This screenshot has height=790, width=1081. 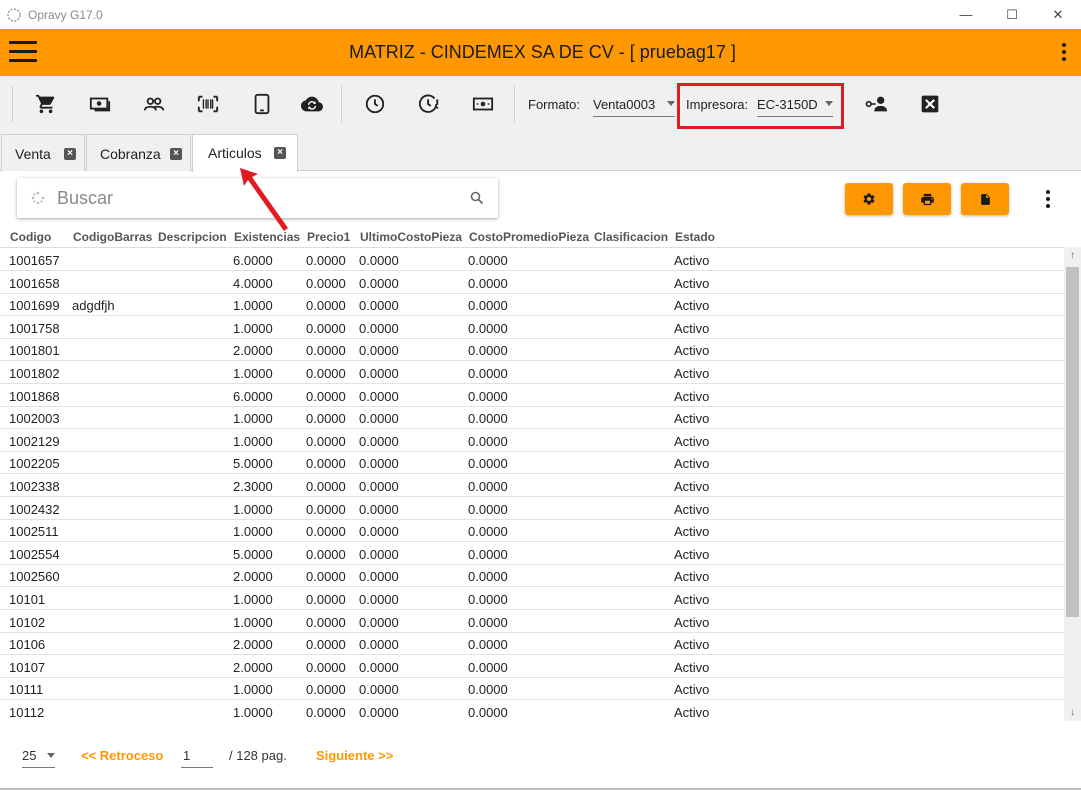 What do you see at coordinates (27, 599) in the screenshot?
I see `table-cell: 10101` at bounding box center [27, 599].